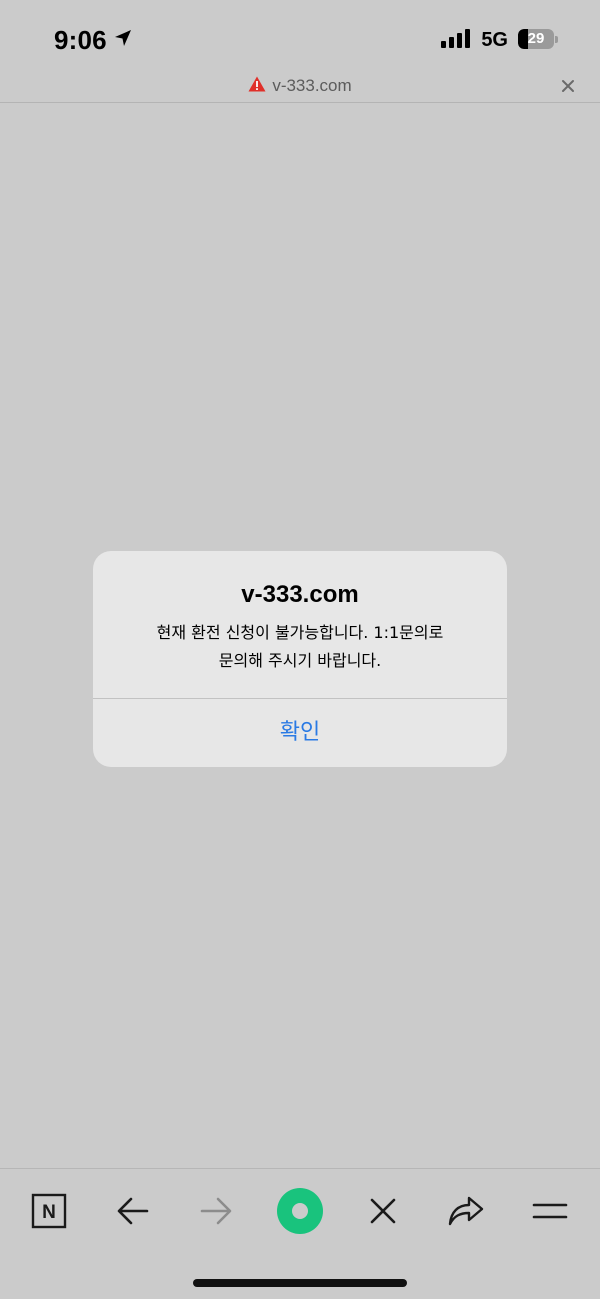  What do you see at coordinates (568, 86) in the screenshot?
I see `close-icon` at bounding box center [568, 86].